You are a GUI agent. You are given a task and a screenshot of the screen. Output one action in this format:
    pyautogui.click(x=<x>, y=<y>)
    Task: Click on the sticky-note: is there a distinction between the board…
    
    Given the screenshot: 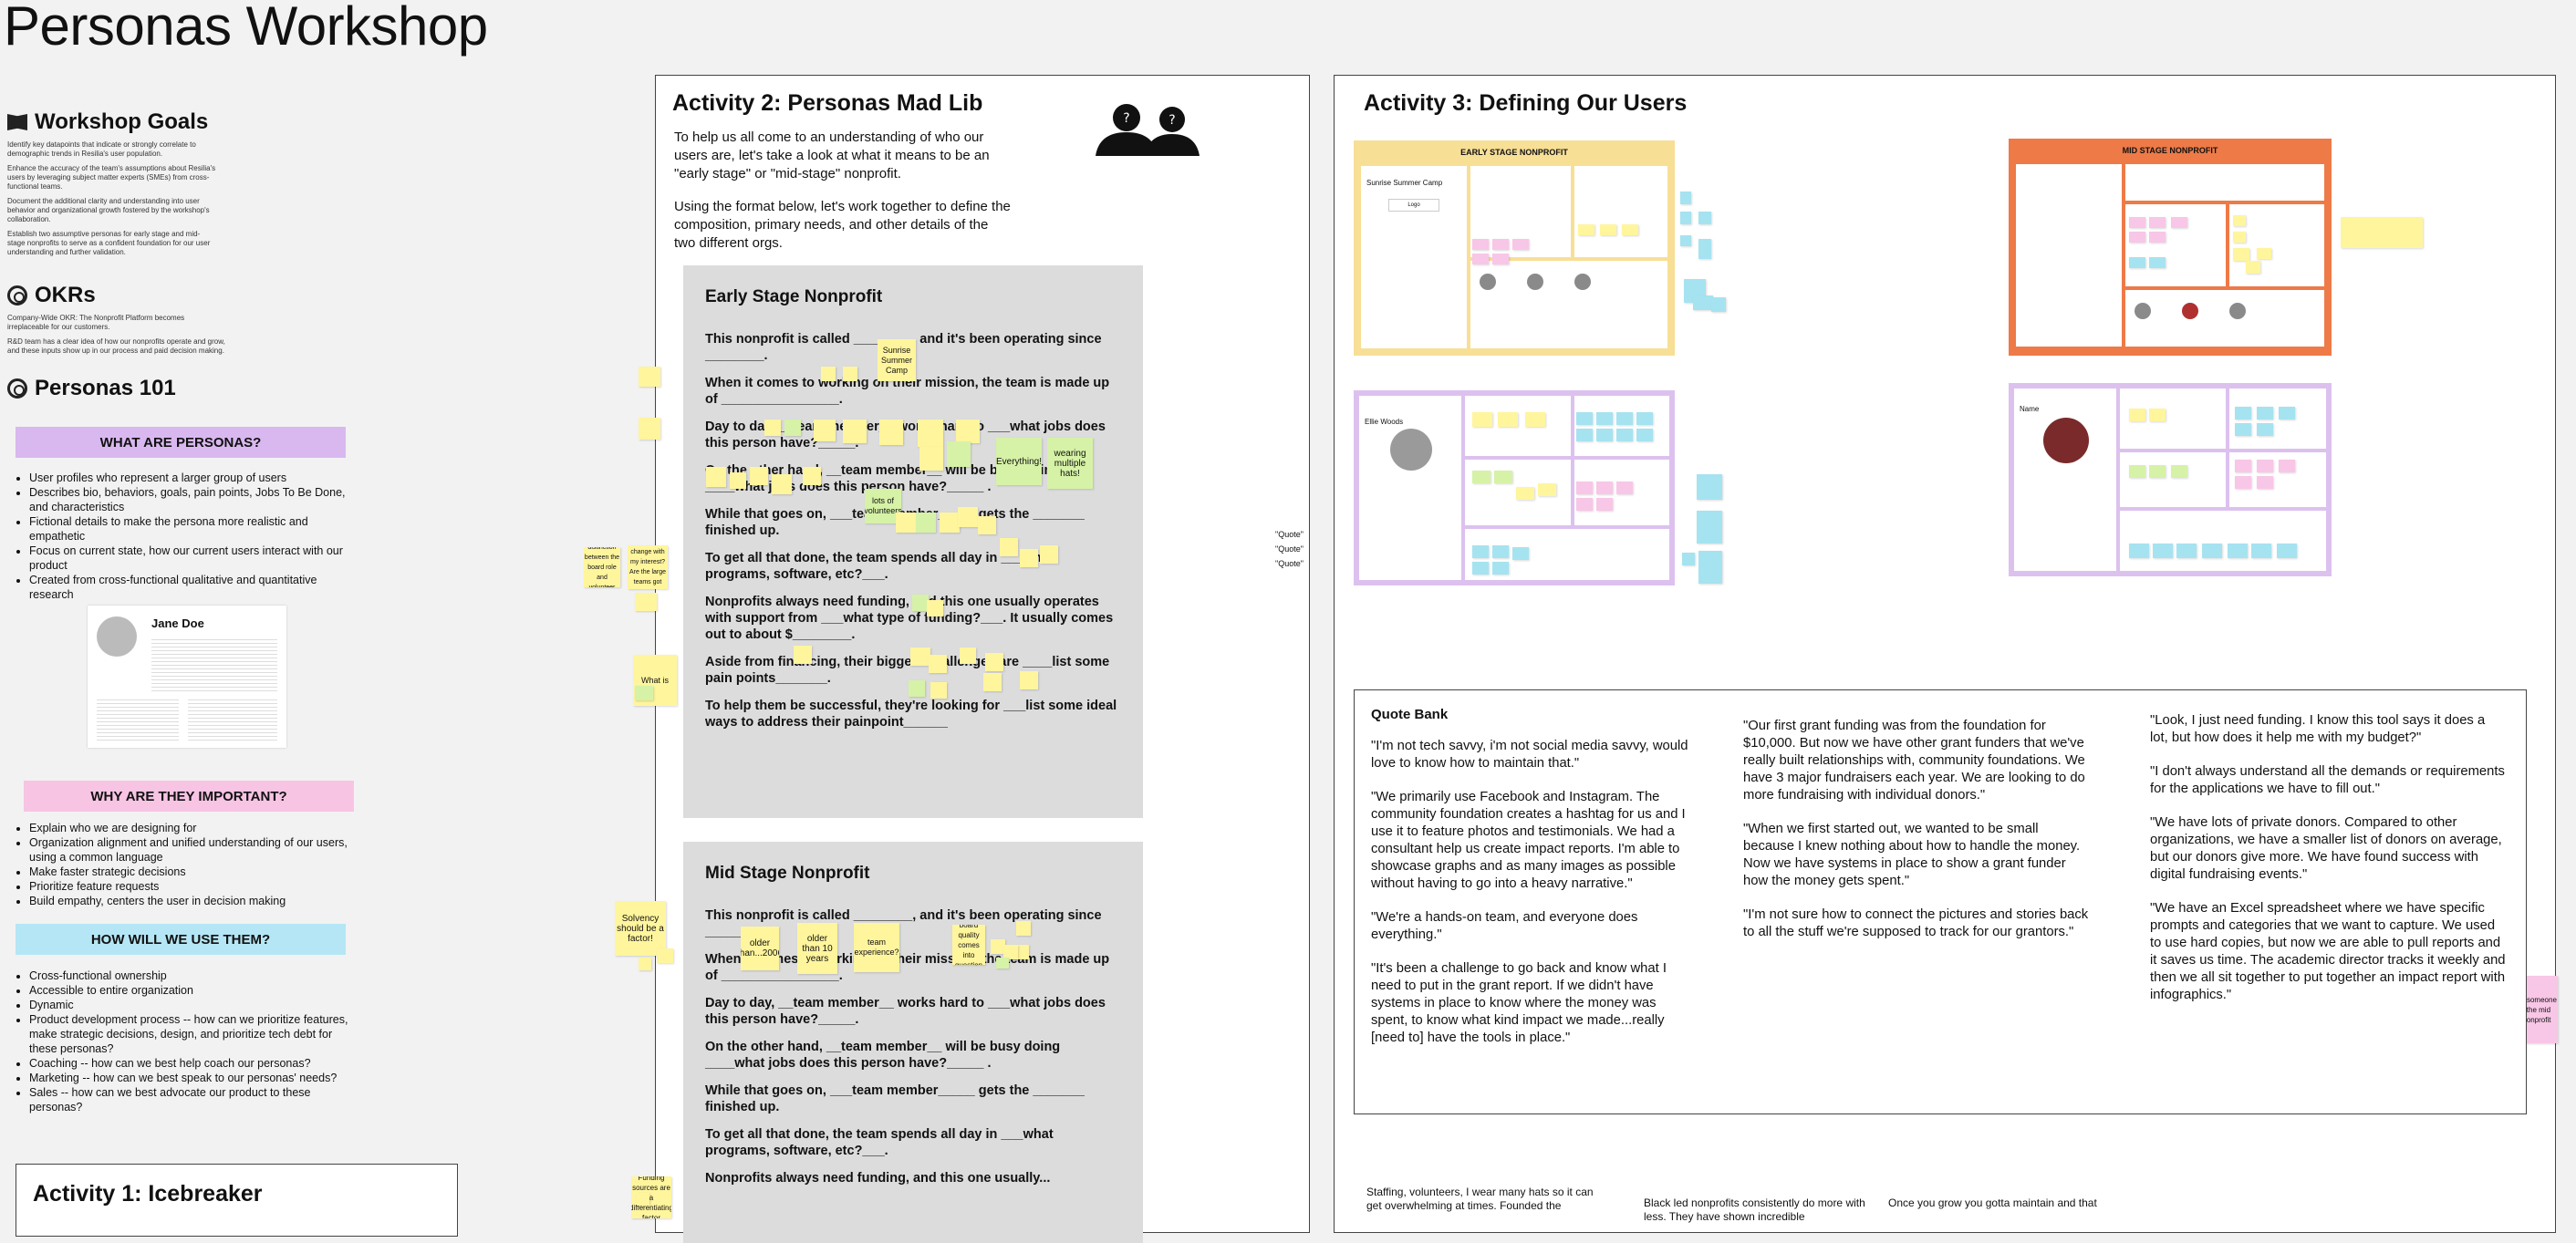 What is the action you would take?
    pyautogui.click(x=602, y=567)
    